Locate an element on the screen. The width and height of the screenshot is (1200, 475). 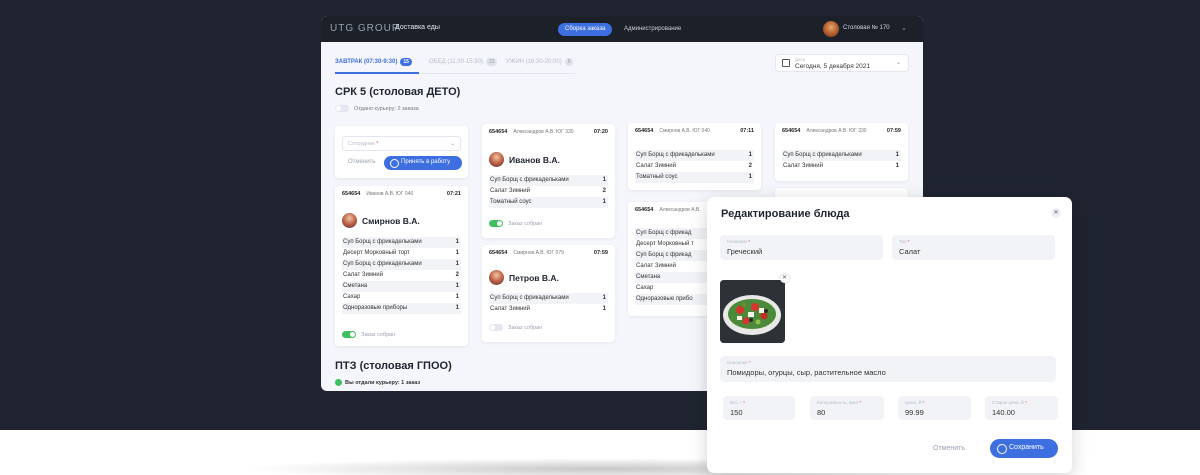
driver-name: Александров А.В. ЮГ 330 is located at coordinates (543, 132).